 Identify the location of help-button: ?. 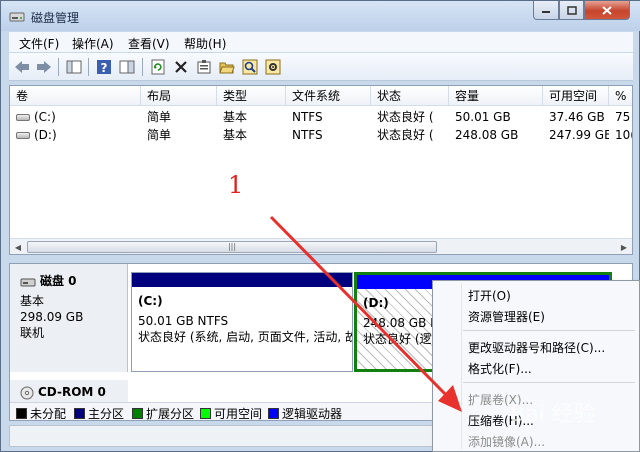
(104, 67).